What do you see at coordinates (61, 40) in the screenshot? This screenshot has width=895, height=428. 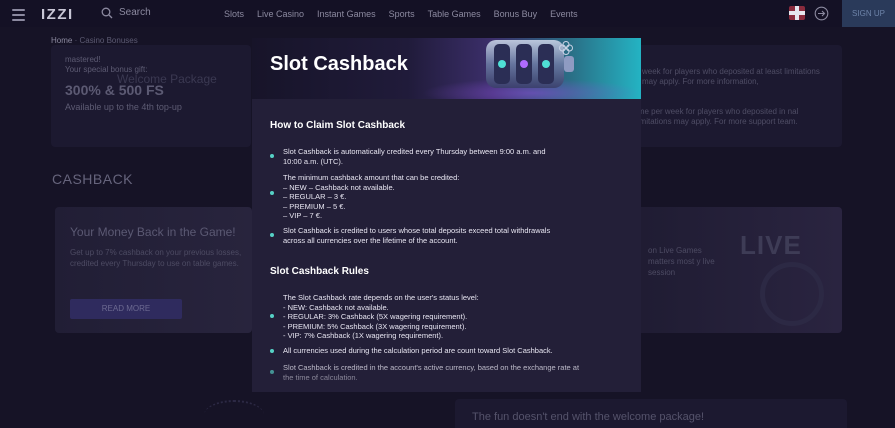 I see `breadcrumb-home: Home` at bounding box center [61, 40].